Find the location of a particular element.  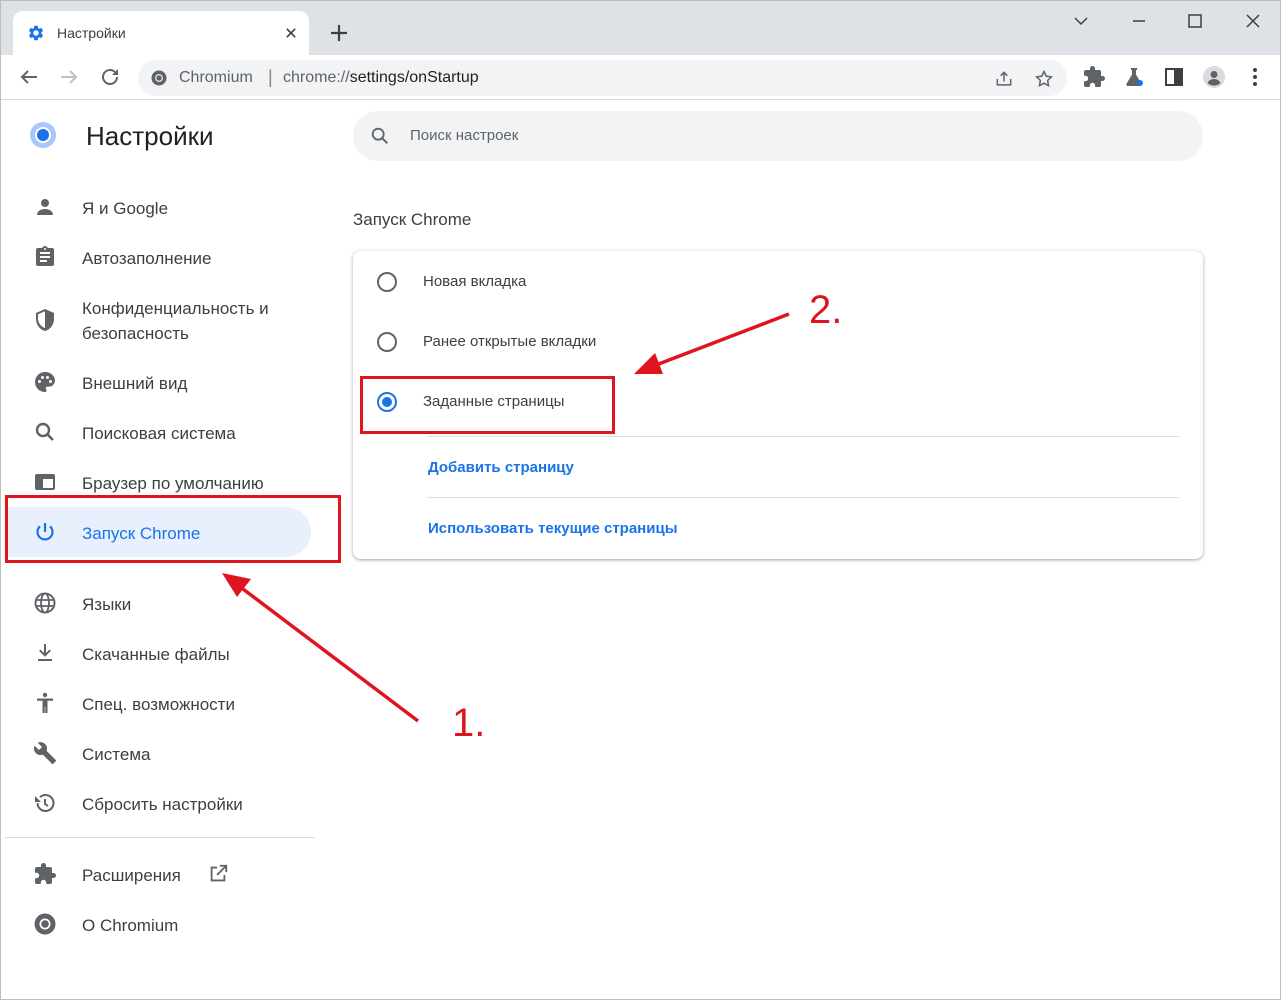

sidebar-item-label: О Chromium is located at coordinates (130, 925).